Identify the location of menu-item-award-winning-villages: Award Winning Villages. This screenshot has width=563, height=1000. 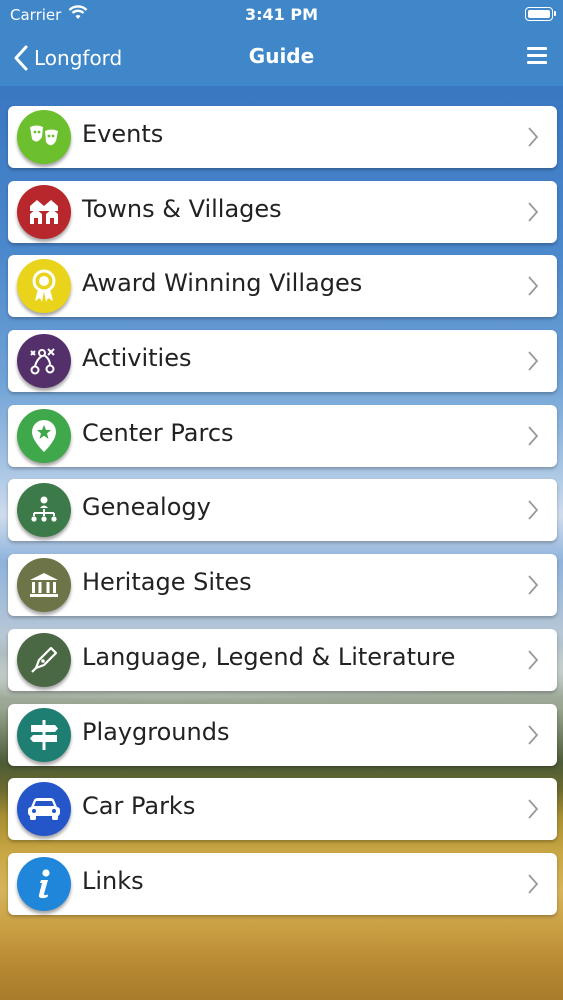
(282, 286).